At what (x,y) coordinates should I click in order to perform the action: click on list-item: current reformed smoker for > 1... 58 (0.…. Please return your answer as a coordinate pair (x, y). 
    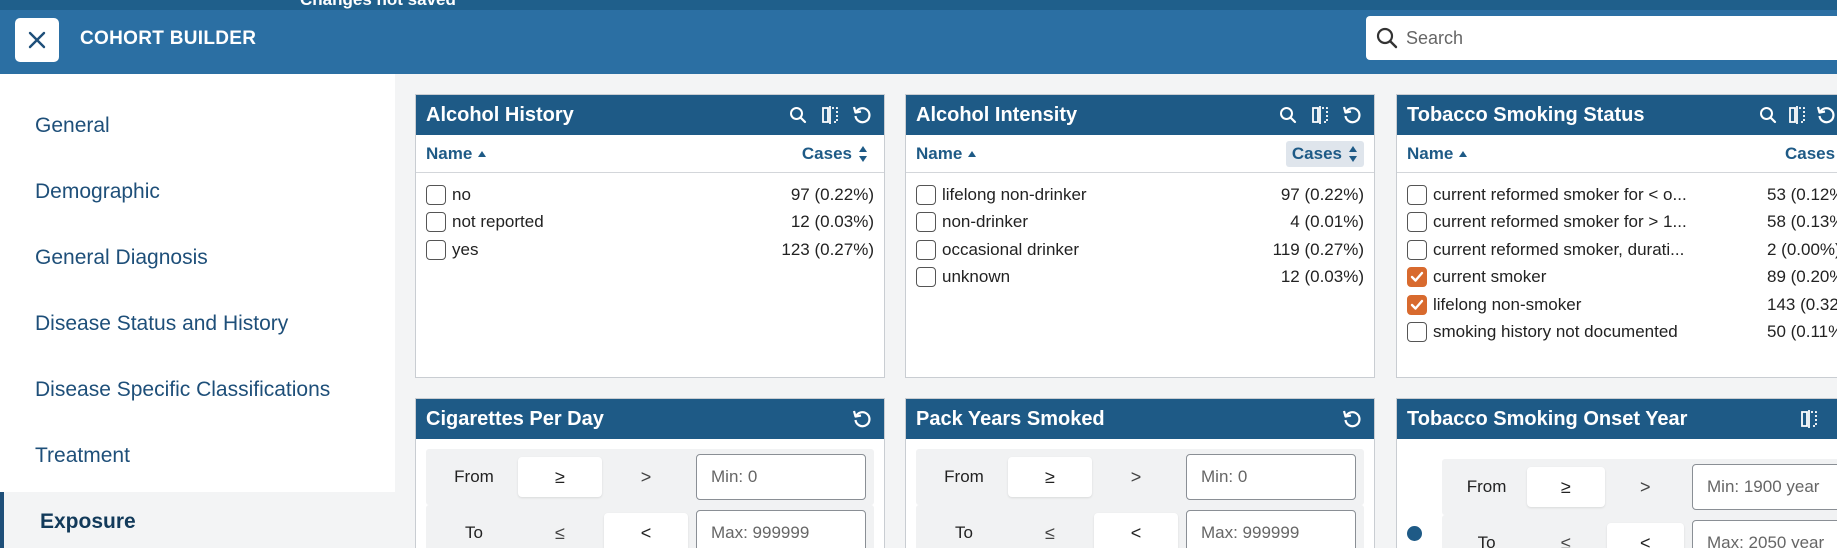
    Looking at the image, I should click on (1617, 223).